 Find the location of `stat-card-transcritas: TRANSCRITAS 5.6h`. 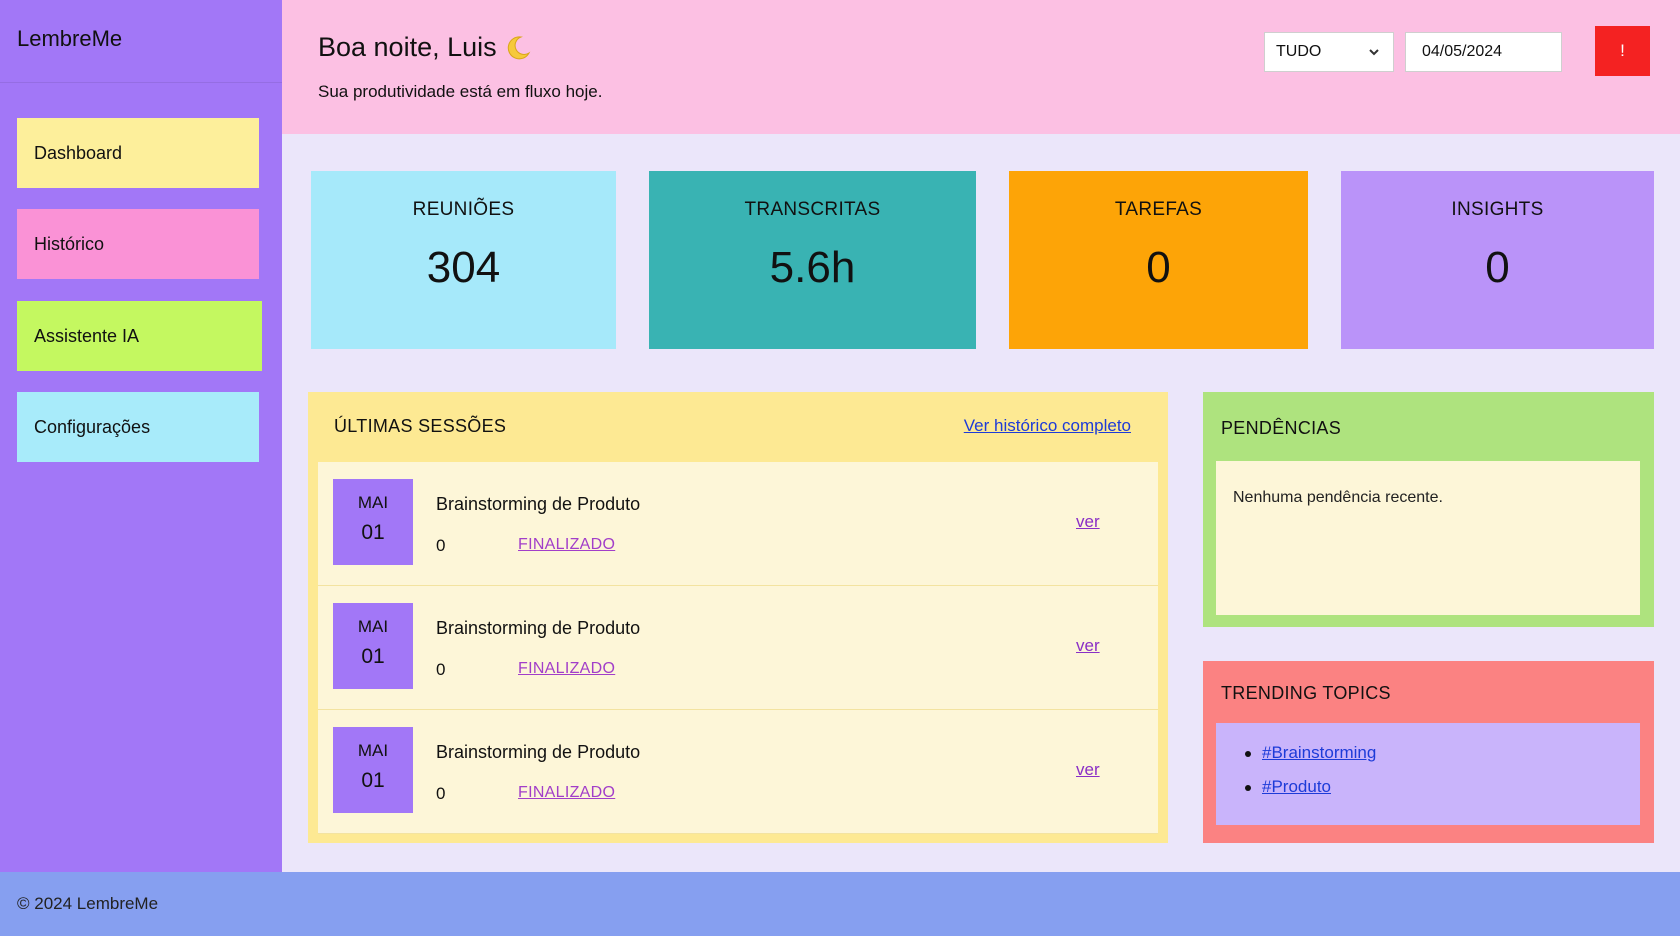

stat-card-transcritas: TRANSCRITAS 5.6h is located at coordinates (812, 260).